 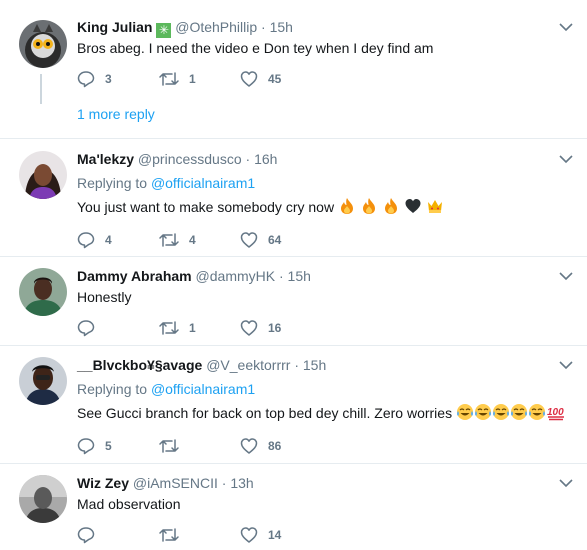 I want to click on tweet-header: Wiz Zey @iAmSENCII · 13h, so click(x=165, y=483).